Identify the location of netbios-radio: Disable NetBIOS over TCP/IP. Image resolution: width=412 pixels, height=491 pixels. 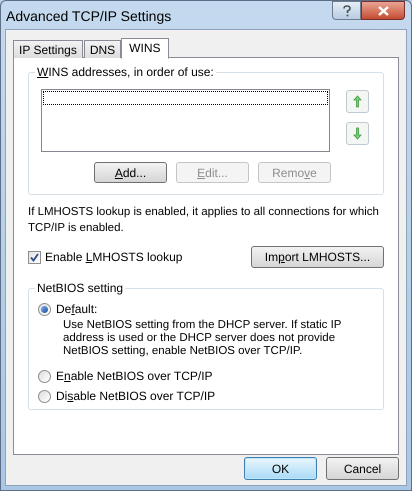
(127, 396).